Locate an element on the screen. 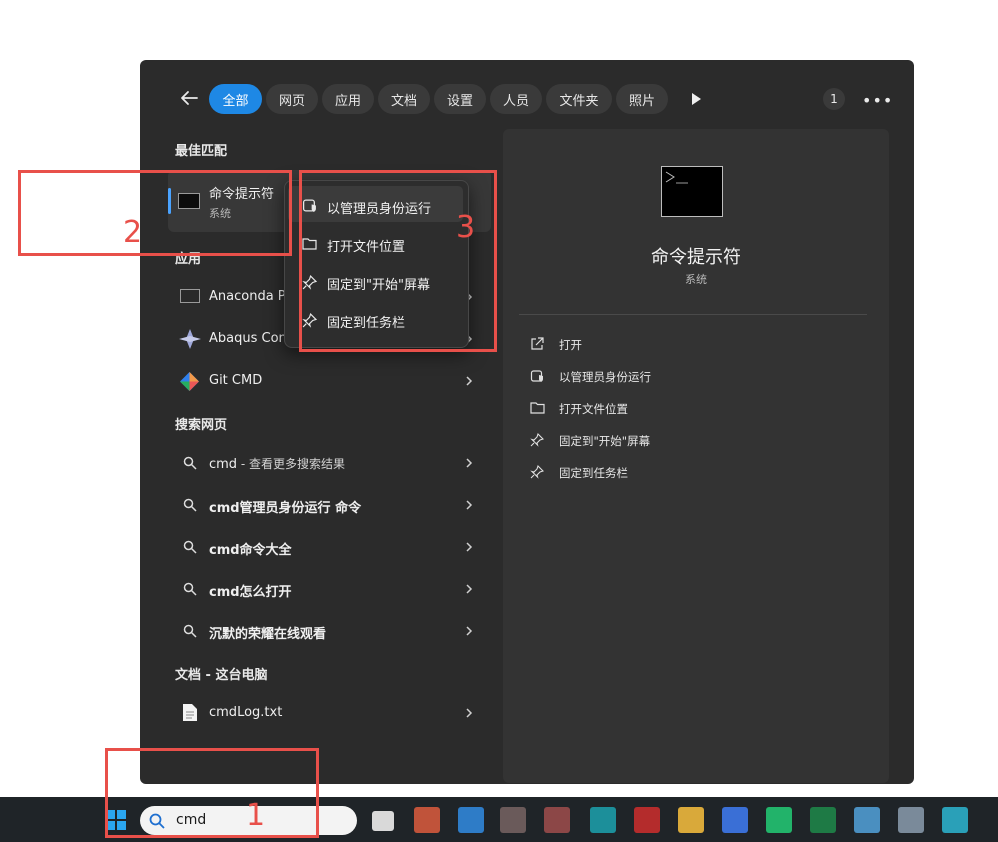  detail-action-label: 固定到任务栏 is located at coordinates (593, 473).